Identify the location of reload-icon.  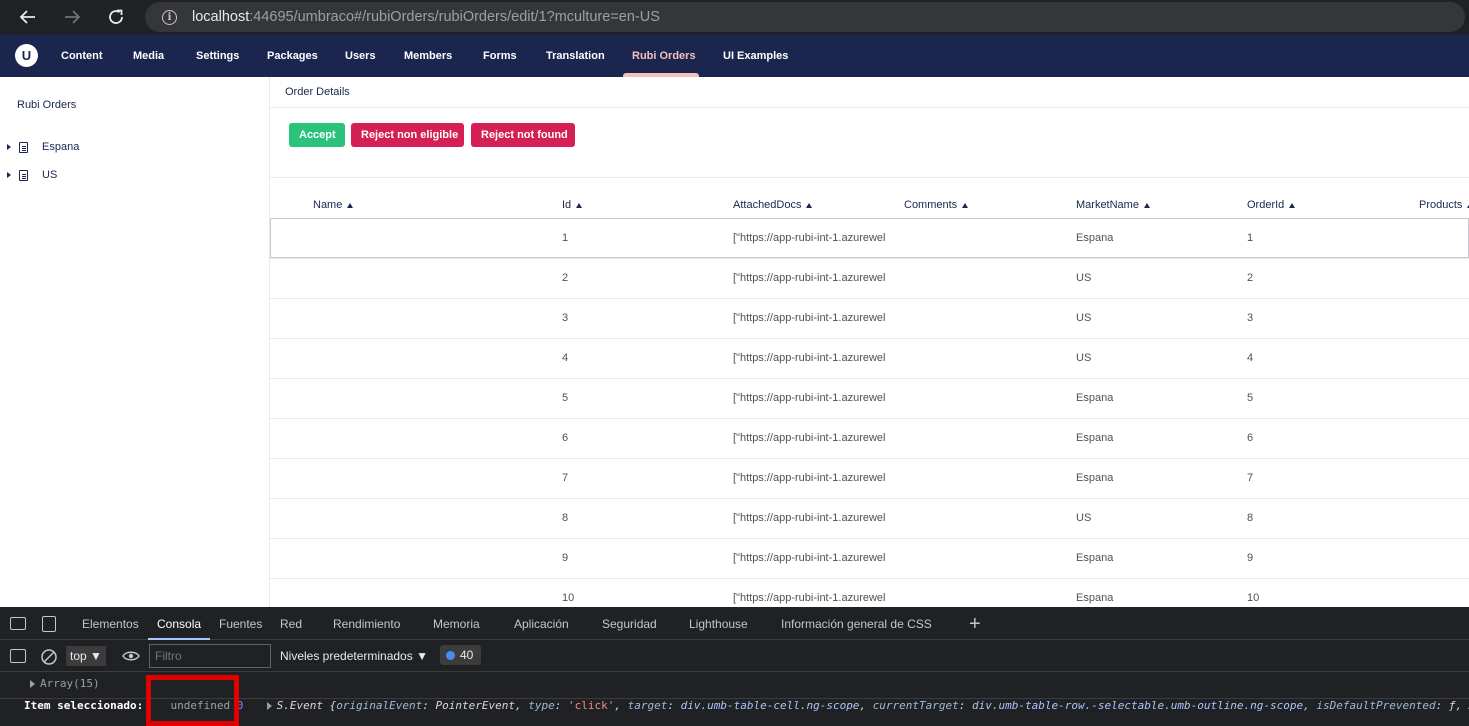
(116, 16).